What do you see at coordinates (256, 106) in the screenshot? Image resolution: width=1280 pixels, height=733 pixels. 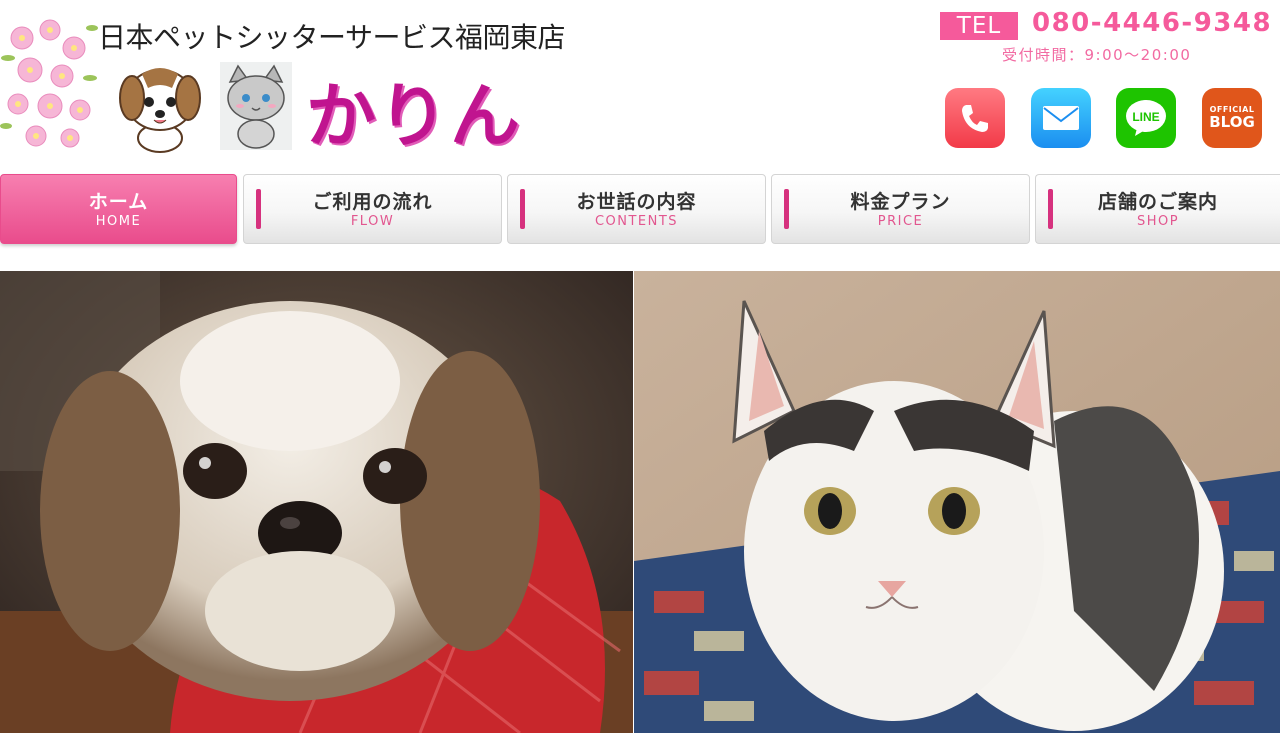 I see `cat-mascot-icon` at bounding box center [256, 106].